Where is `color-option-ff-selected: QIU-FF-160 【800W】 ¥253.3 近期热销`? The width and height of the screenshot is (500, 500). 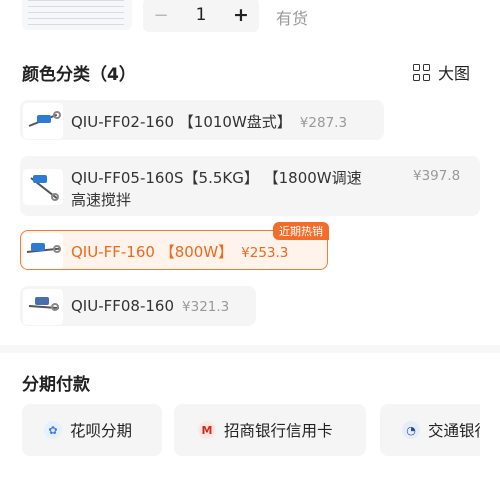
color-option-ff-selected: QIU-FF-160 【800W】 ¥253.3 近期热销 is located at coordinates (174, 246).